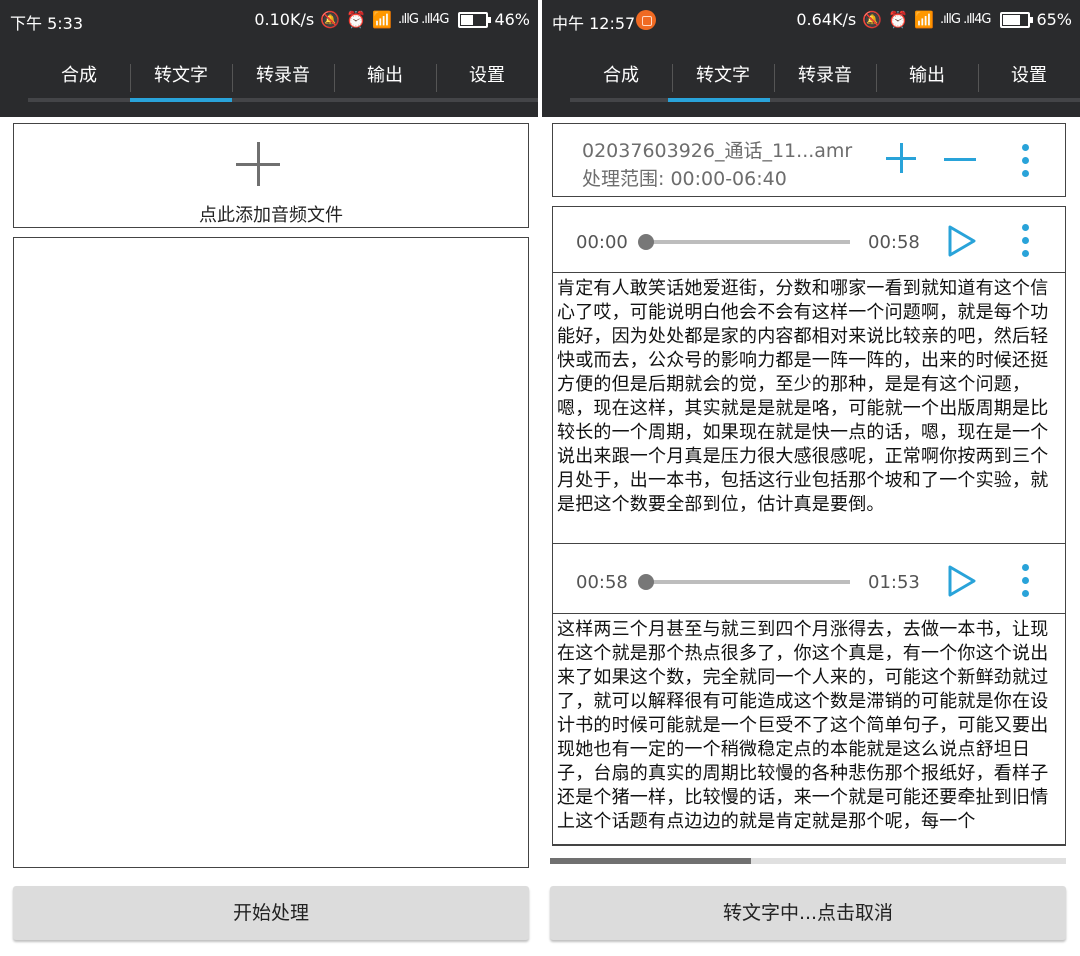  I want to click on status-indicators: 0.10K/s 🔕 ⏰ 📶 .ıllG .ıll4G 46%, so click(392, 19).